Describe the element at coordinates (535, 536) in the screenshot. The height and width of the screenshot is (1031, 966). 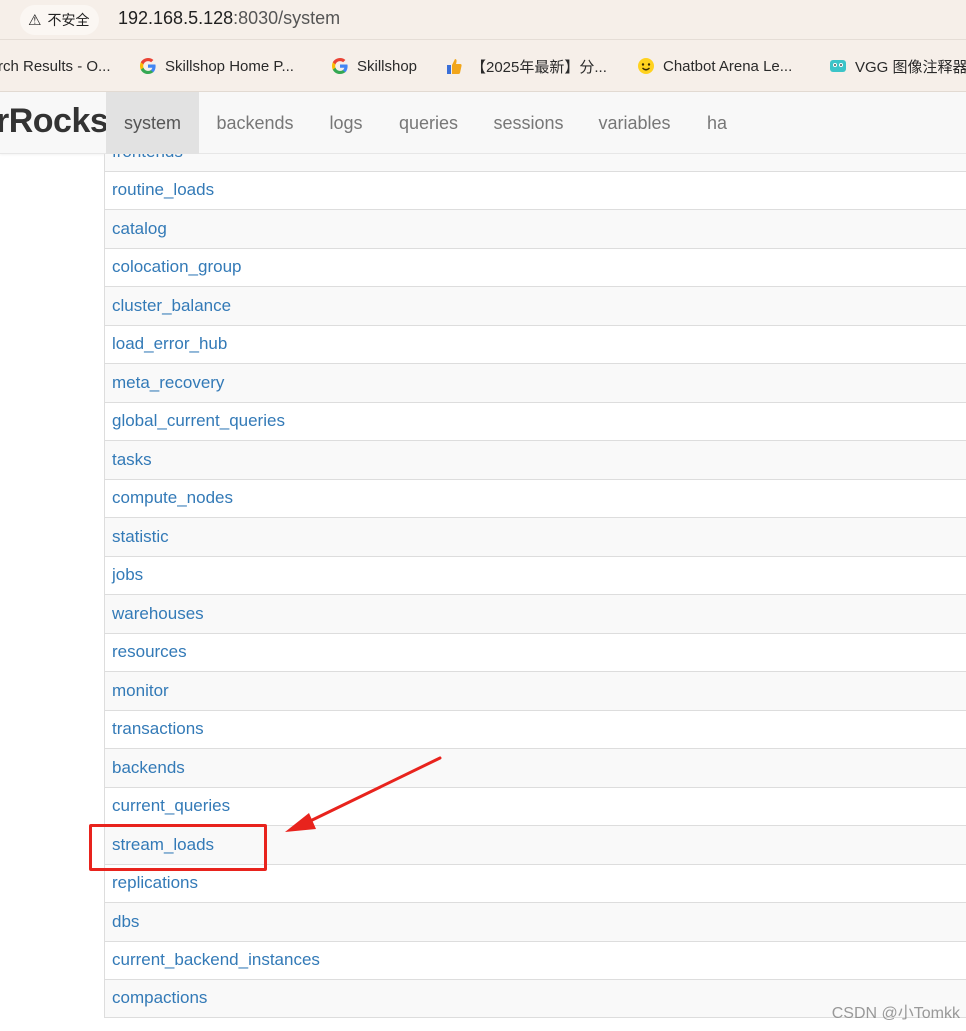
I see `table-row: statistic` at that location.